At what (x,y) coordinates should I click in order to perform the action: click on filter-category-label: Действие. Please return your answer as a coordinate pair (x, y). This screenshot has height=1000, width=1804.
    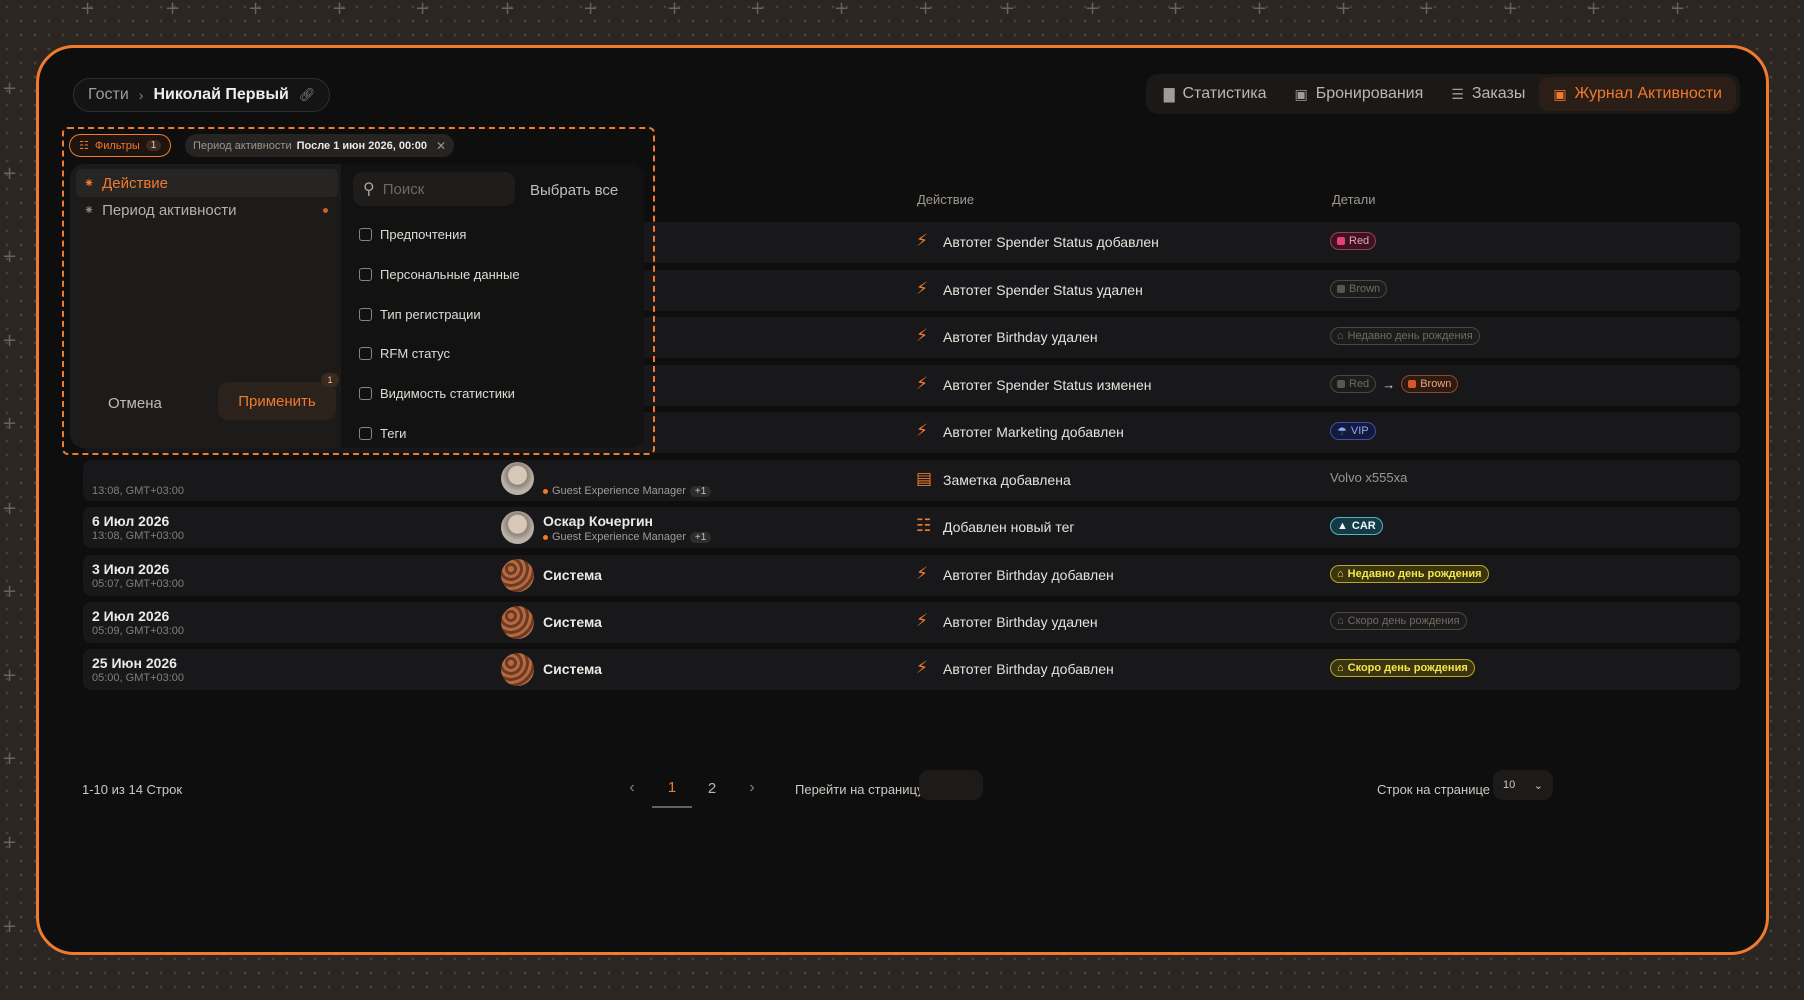
    Looking at the image, I should click on (135, 183).